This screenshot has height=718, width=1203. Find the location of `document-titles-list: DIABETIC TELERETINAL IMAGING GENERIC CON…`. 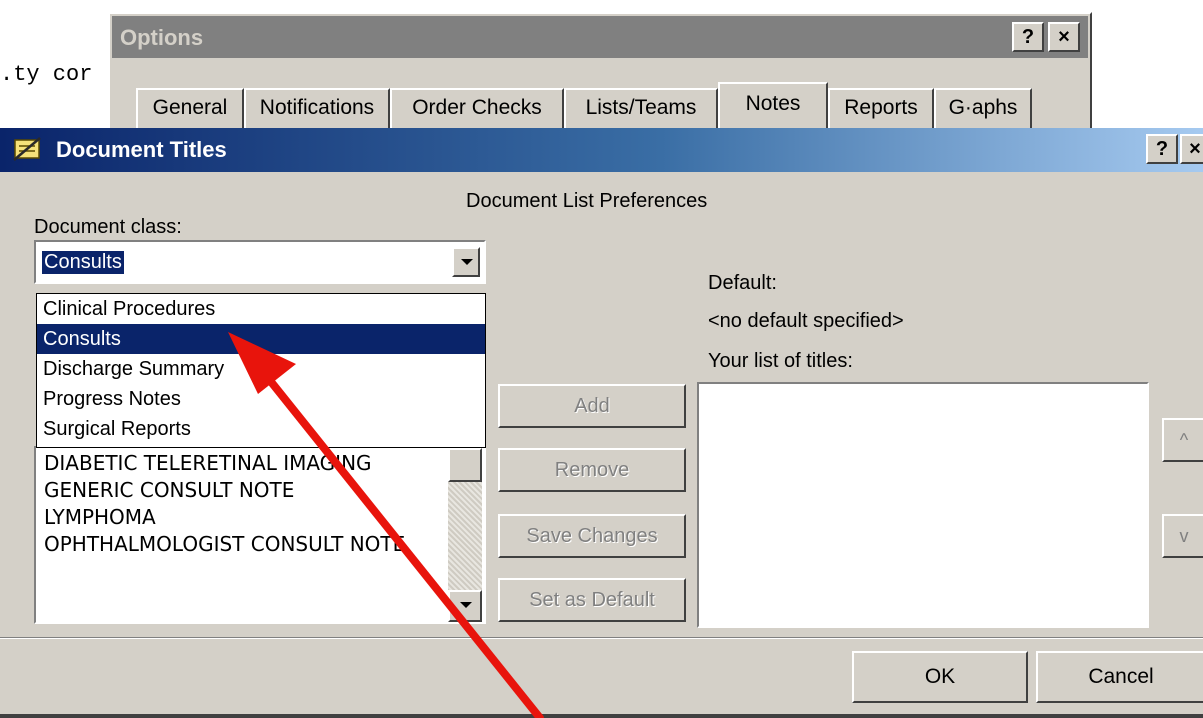

document-titles-list: DIABETIC TELERETINAL IMAGING GENERIC CON… is located at coordinates (260, 535).